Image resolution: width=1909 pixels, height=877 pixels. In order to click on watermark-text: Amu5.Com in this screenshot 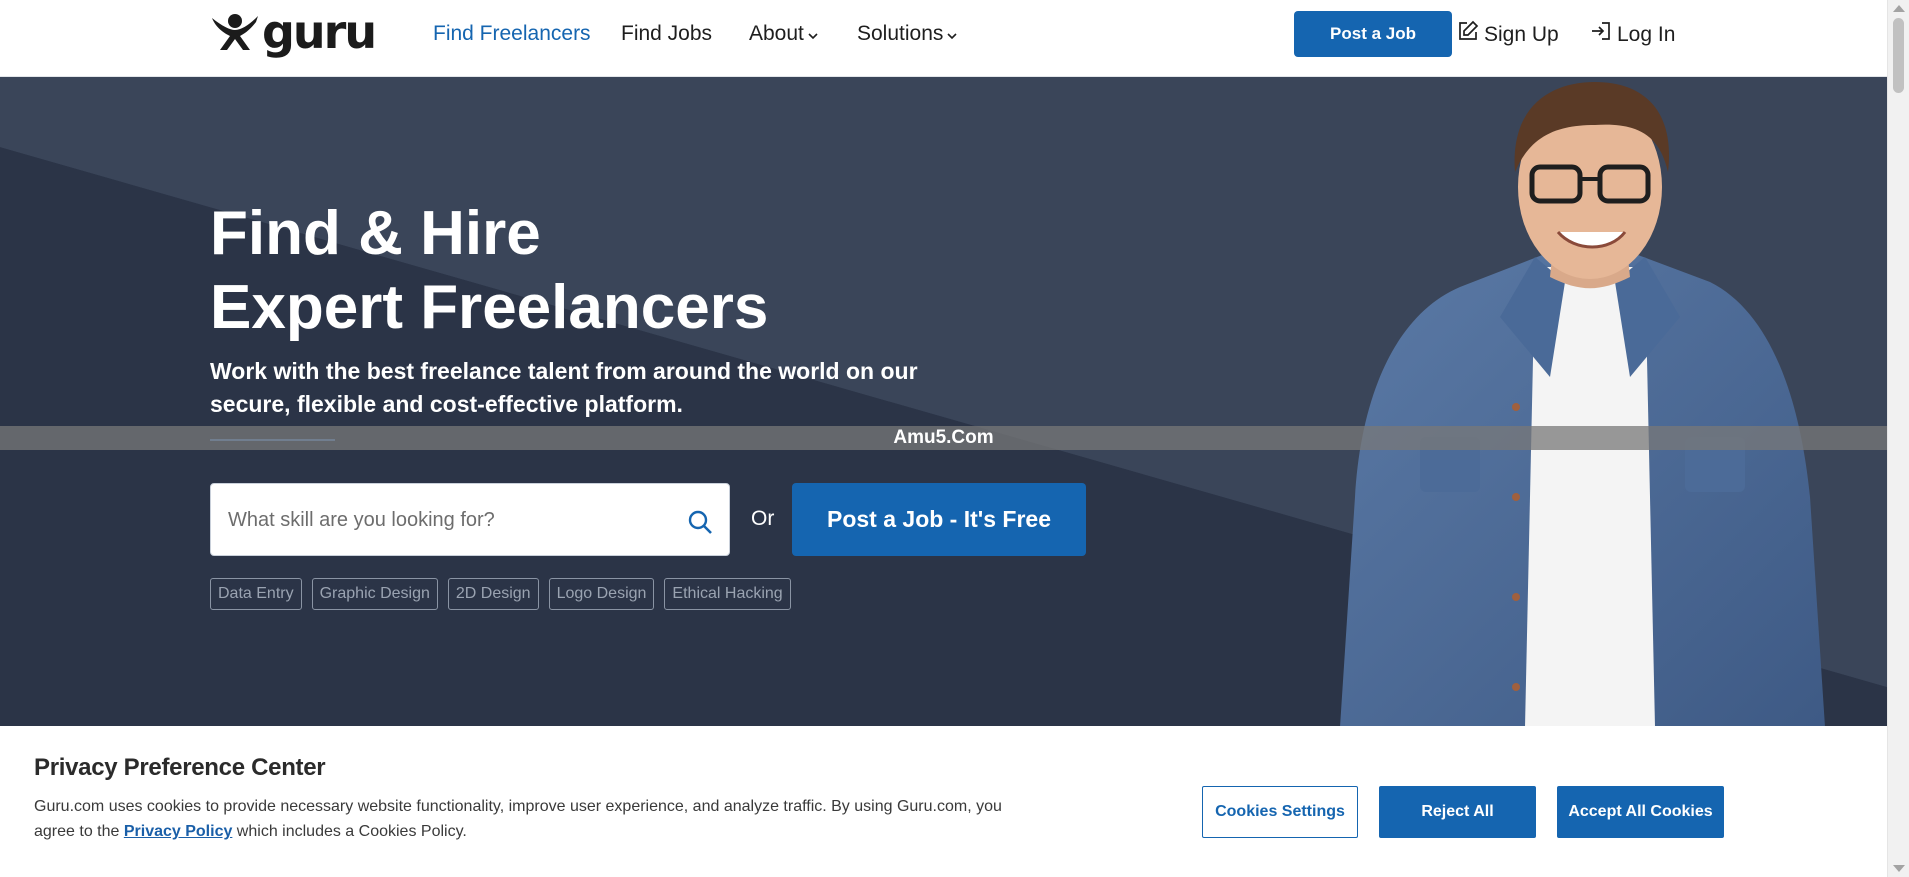, I will do `click(943, 437)`.